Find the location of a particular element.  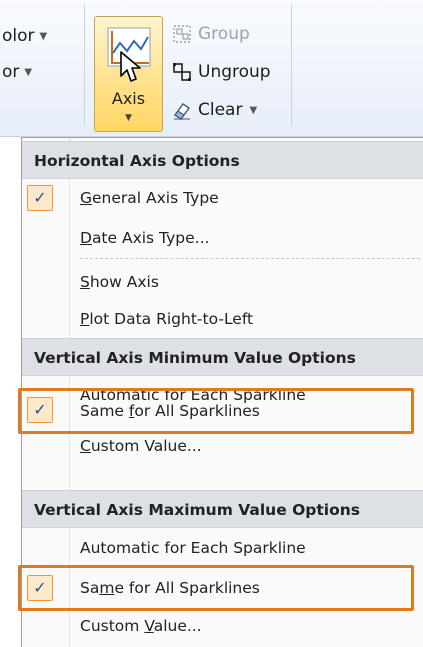

mouse-pointer-icon is located at coordinates (130, 66).